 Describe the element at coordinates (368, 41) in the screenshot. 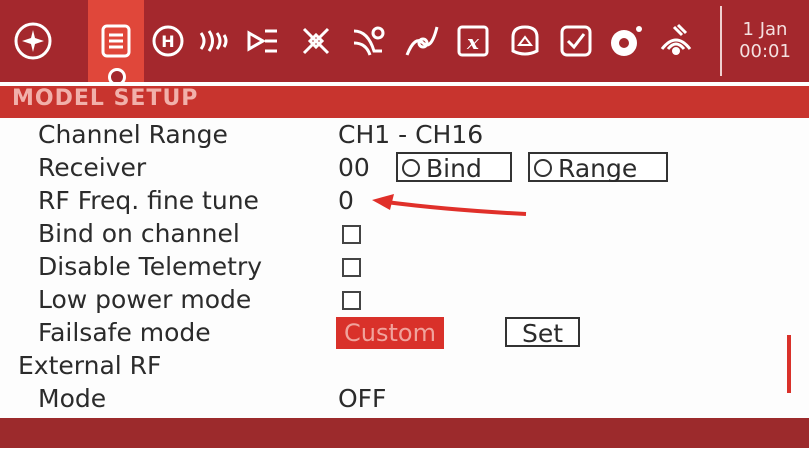

I see `outputs-icon` at that location.